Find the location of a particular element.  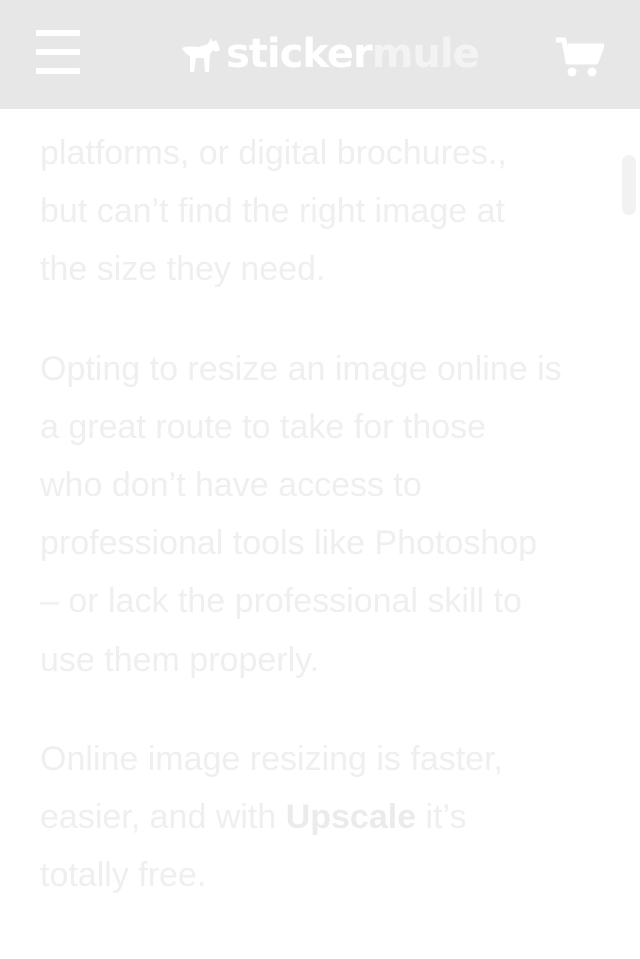

paragraph-3-line-3: totally free. is located at coordinates (123, 875).